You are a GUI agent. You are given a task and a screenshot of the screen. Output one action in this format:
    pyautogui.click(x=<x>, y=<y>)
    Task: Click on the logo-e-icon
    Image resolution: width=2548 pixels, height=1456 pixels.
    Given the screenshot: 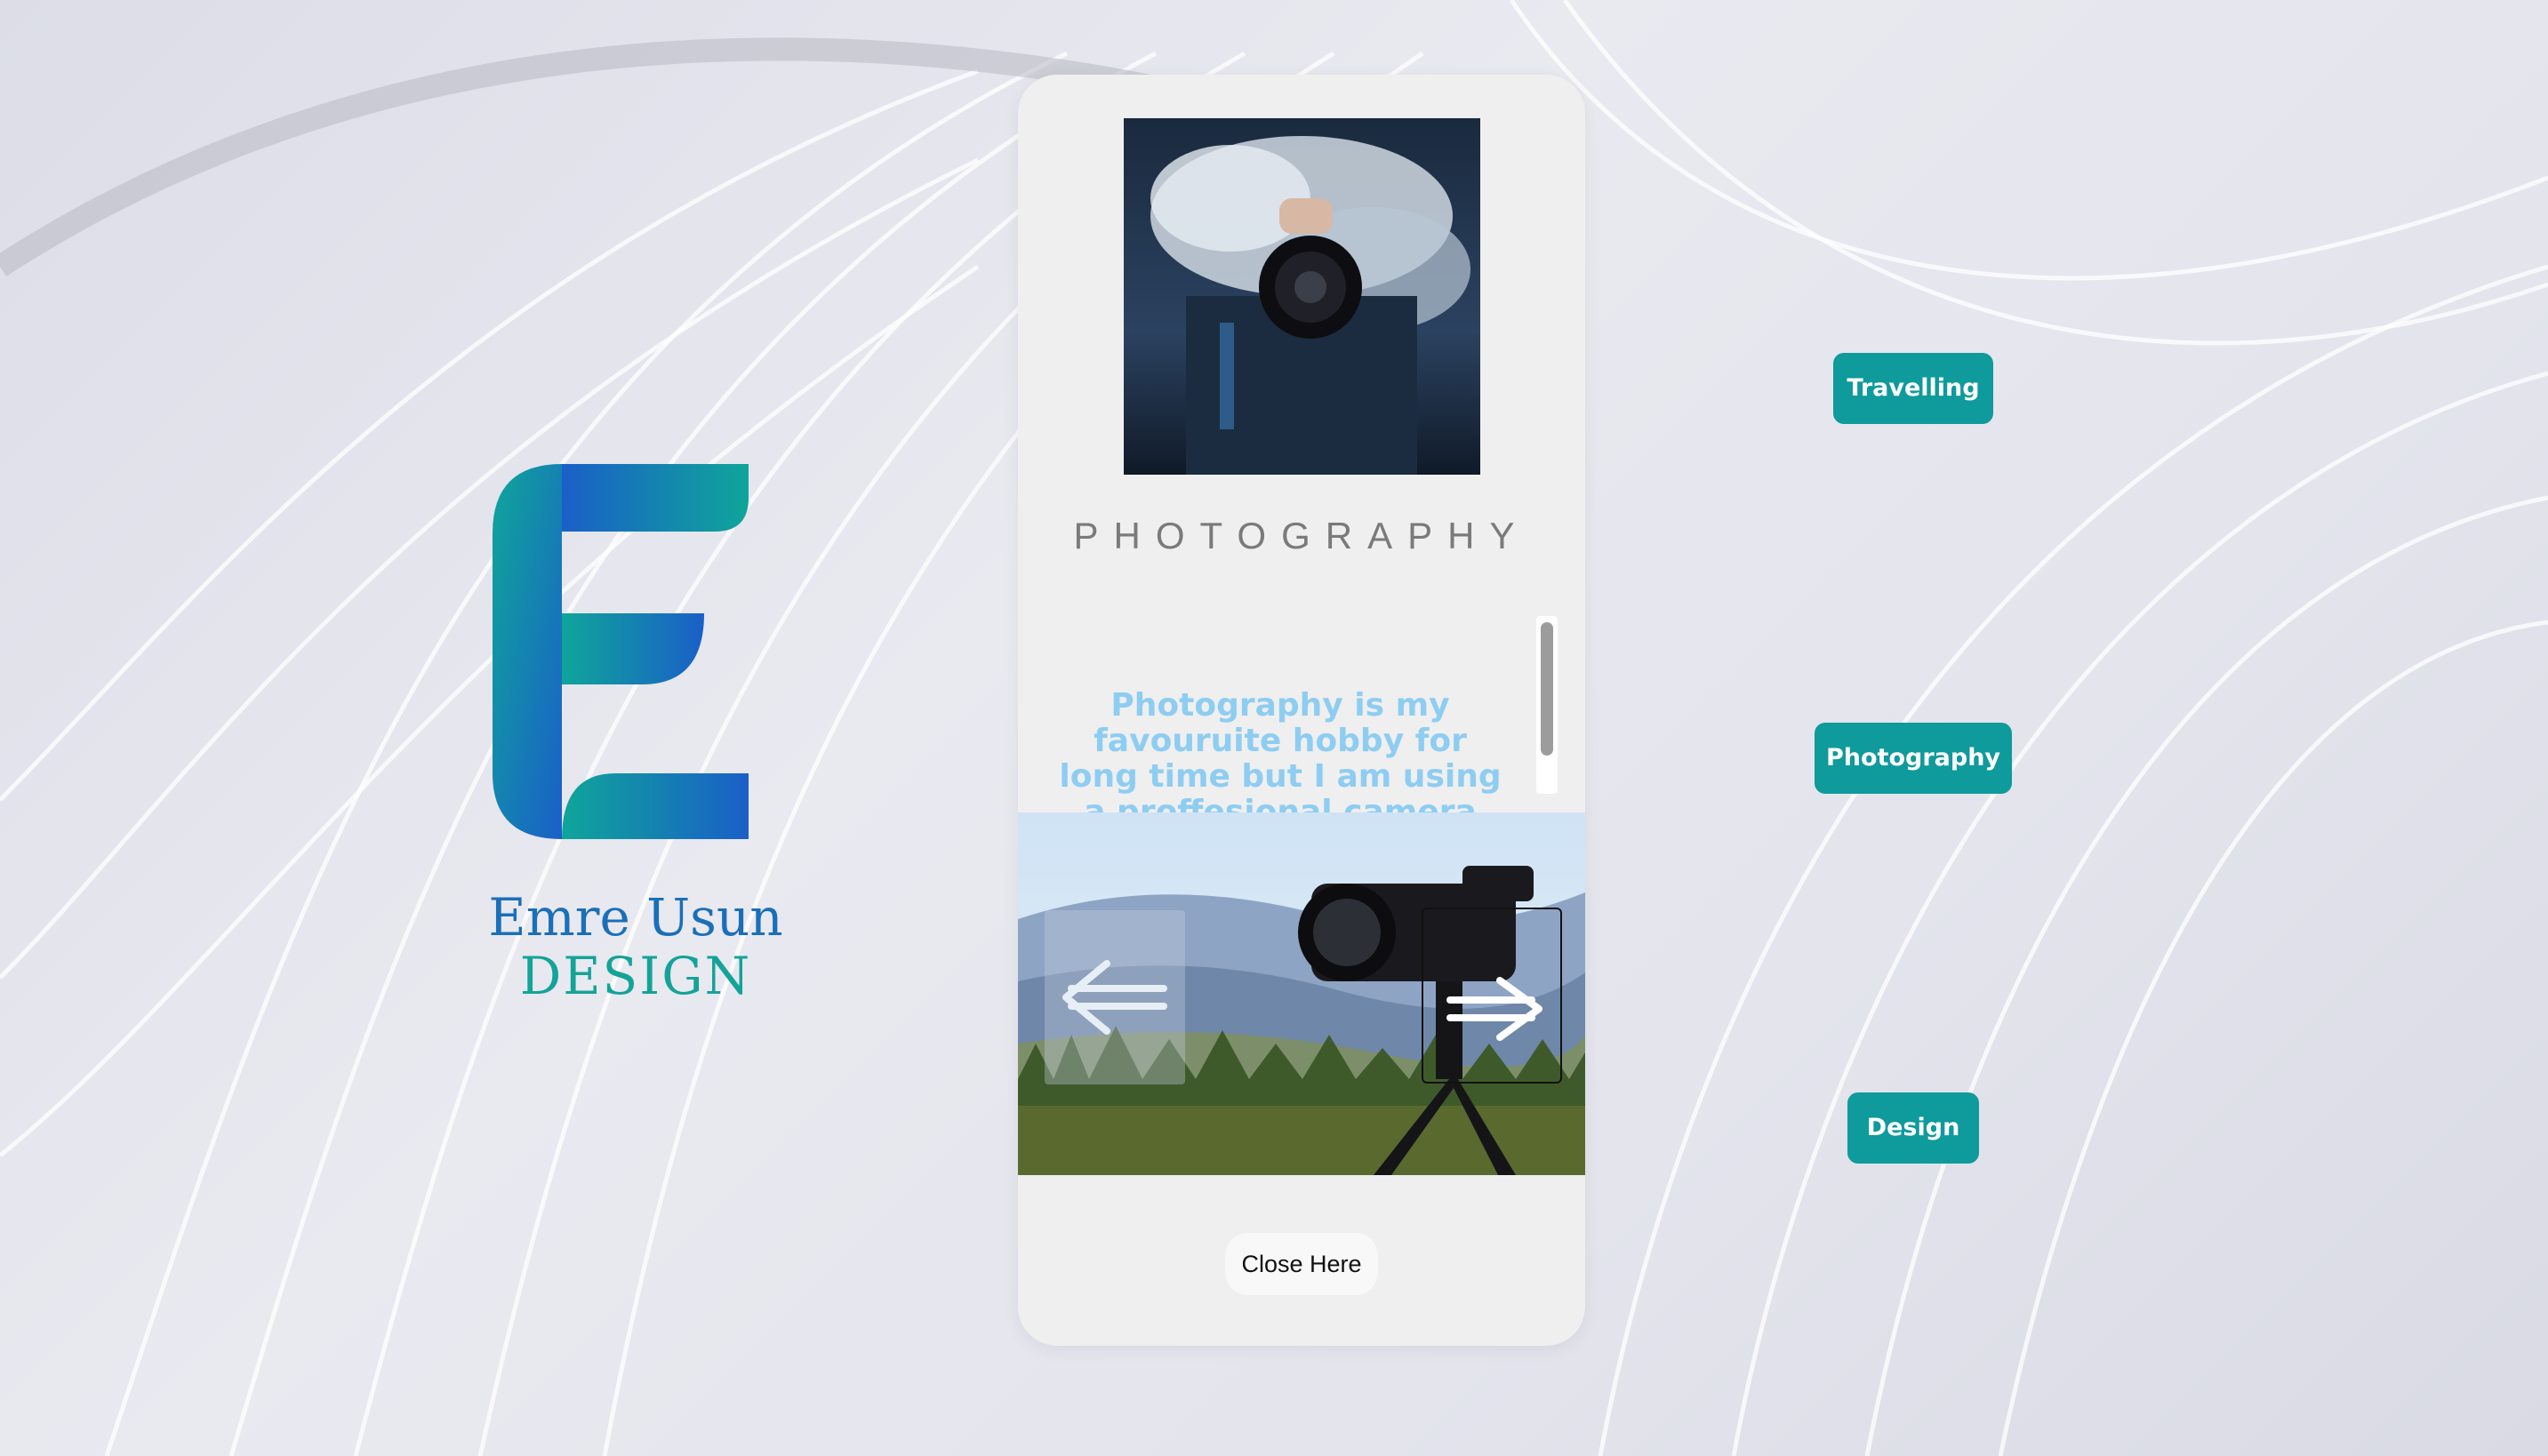 What is the action you would take?
    pyautogui.click(x=621, y=651)
    